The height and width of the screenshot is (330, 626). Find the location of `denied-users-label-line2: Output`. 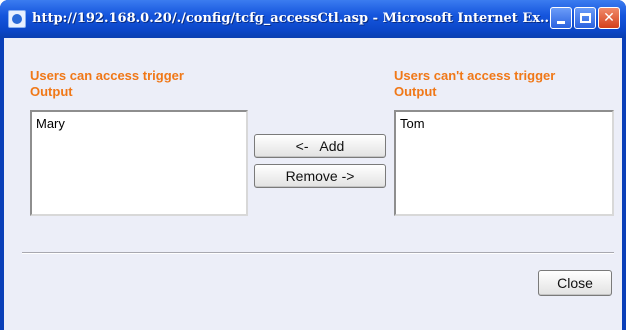

denied-users-label-line2: Output is located at coordinates (415, 91).